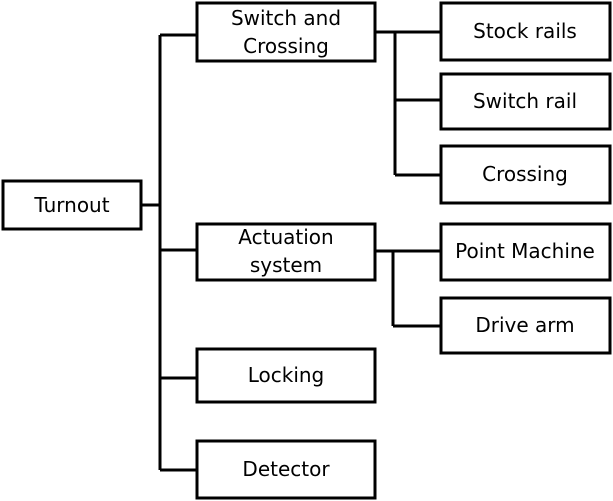 The height and width of the screenshot is (501, 613). I want to click on node-actuation-system: Actuation system, so click(286, 252).